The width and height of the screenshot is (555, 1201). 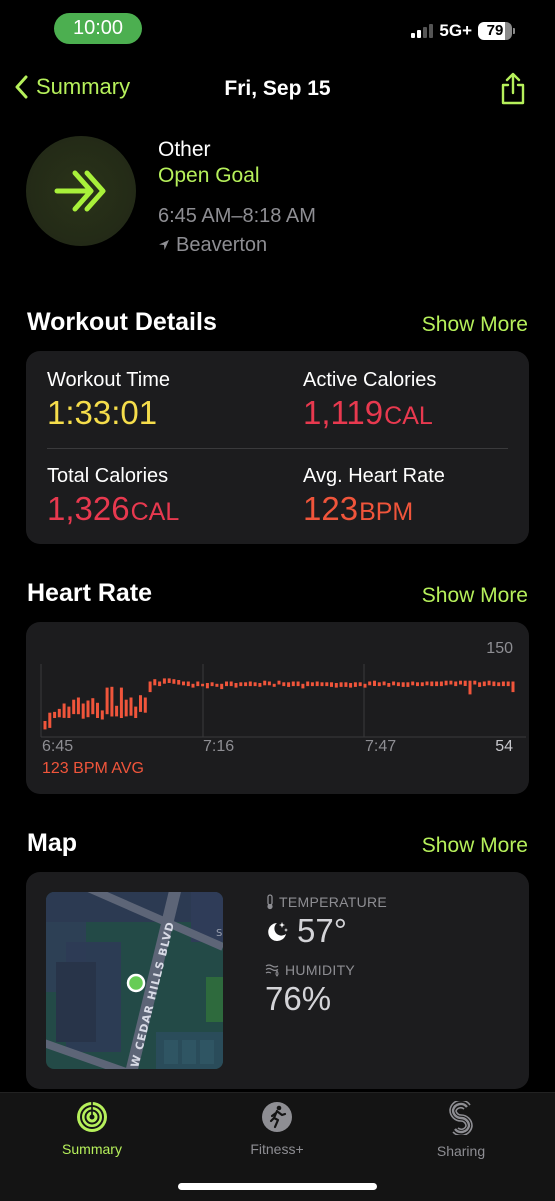 I want to click on status-time: 10:00, so click(x=98, y=28).